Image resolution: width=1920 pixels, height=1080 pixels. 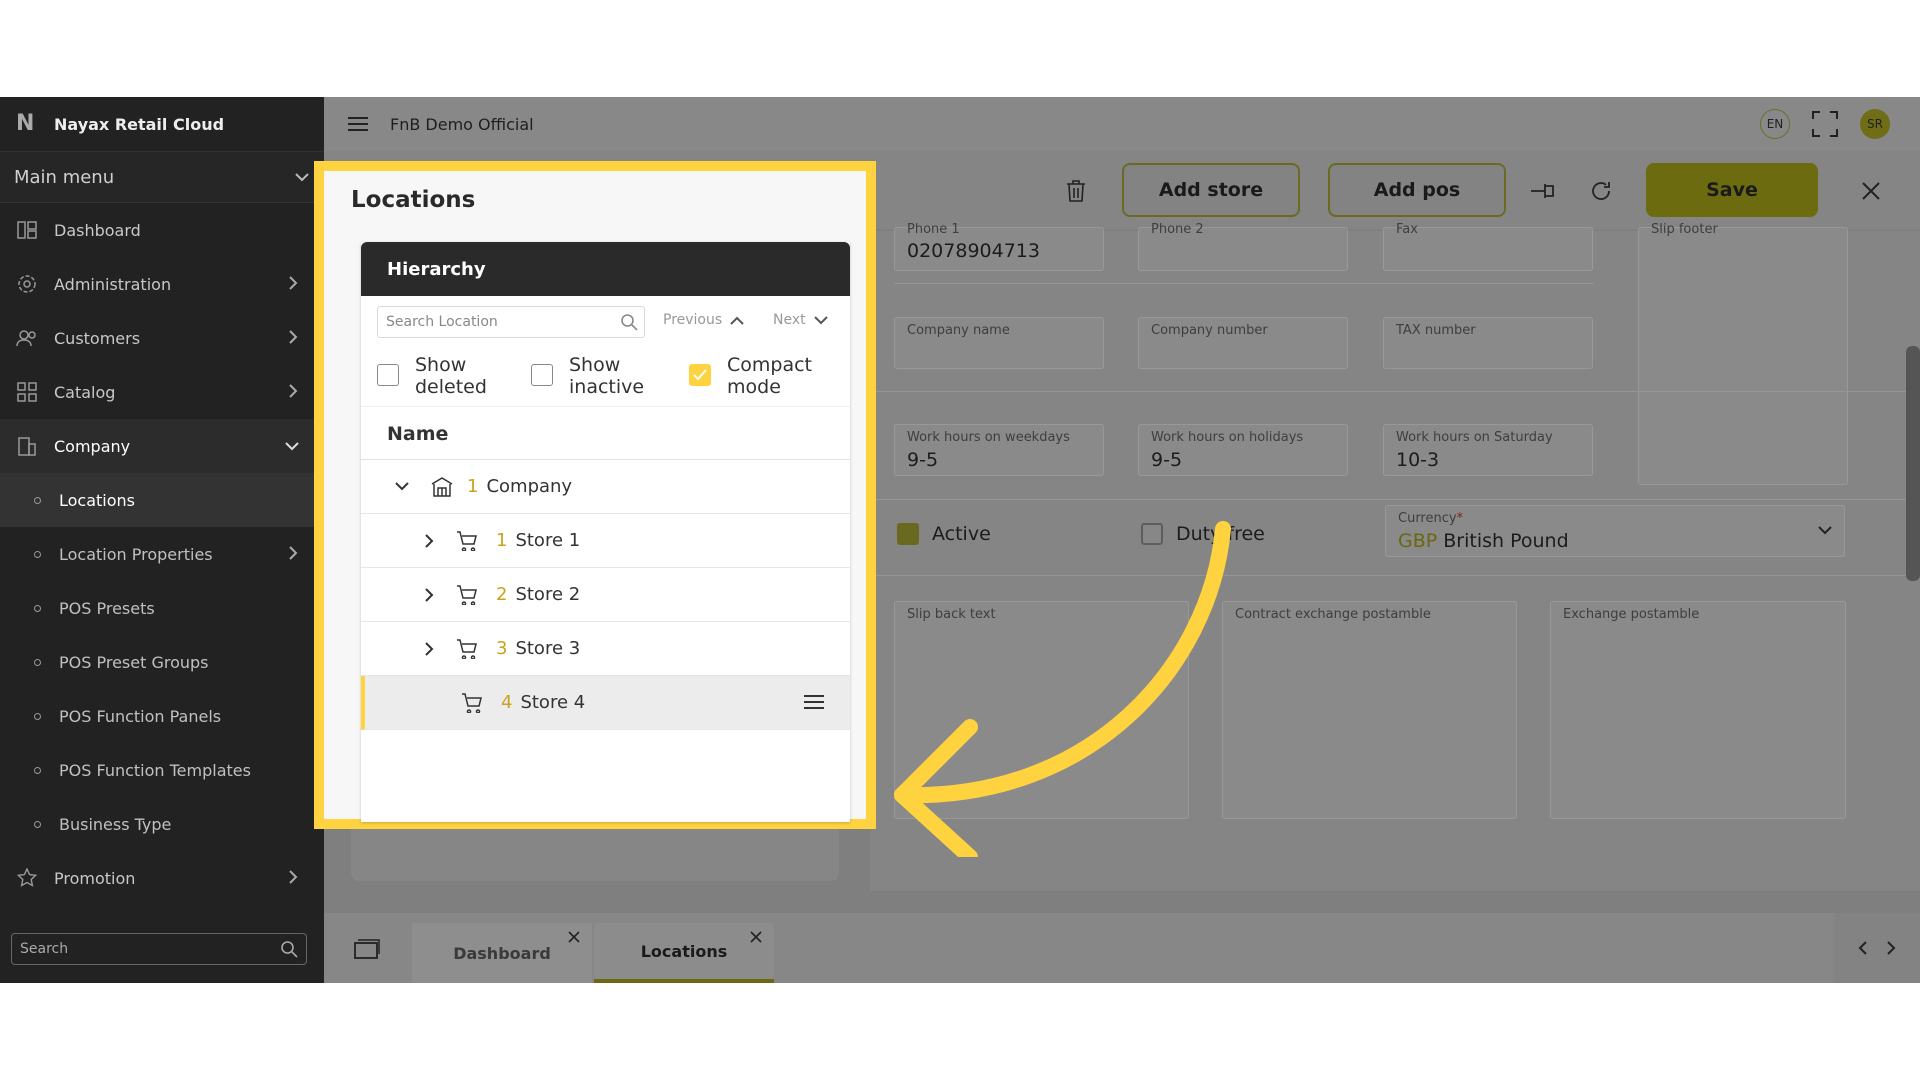 I want to click on work-hours-holidays-field: Work hours on holidays 9-5, so click(x=1243, y=450).